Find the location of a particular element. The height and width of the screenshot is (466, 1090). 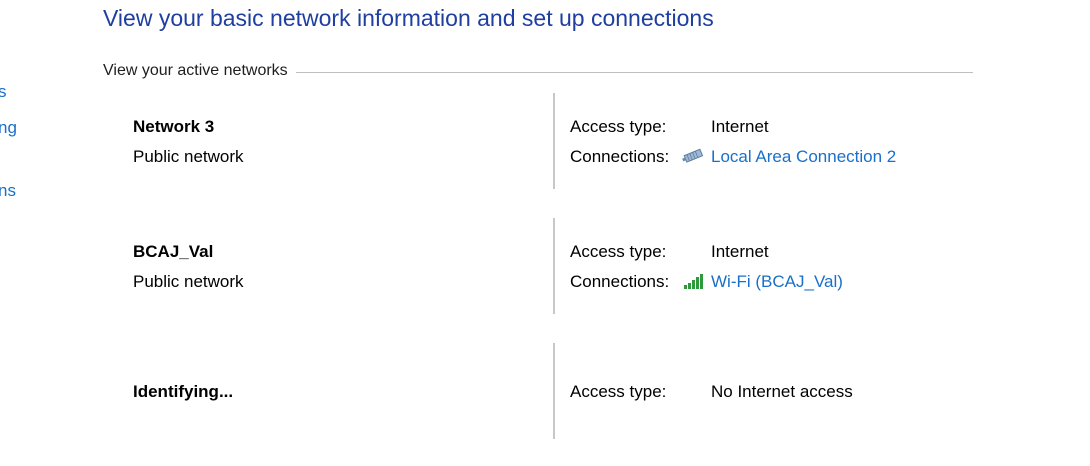

ethernet-icon is located at coordinates (693, 155).